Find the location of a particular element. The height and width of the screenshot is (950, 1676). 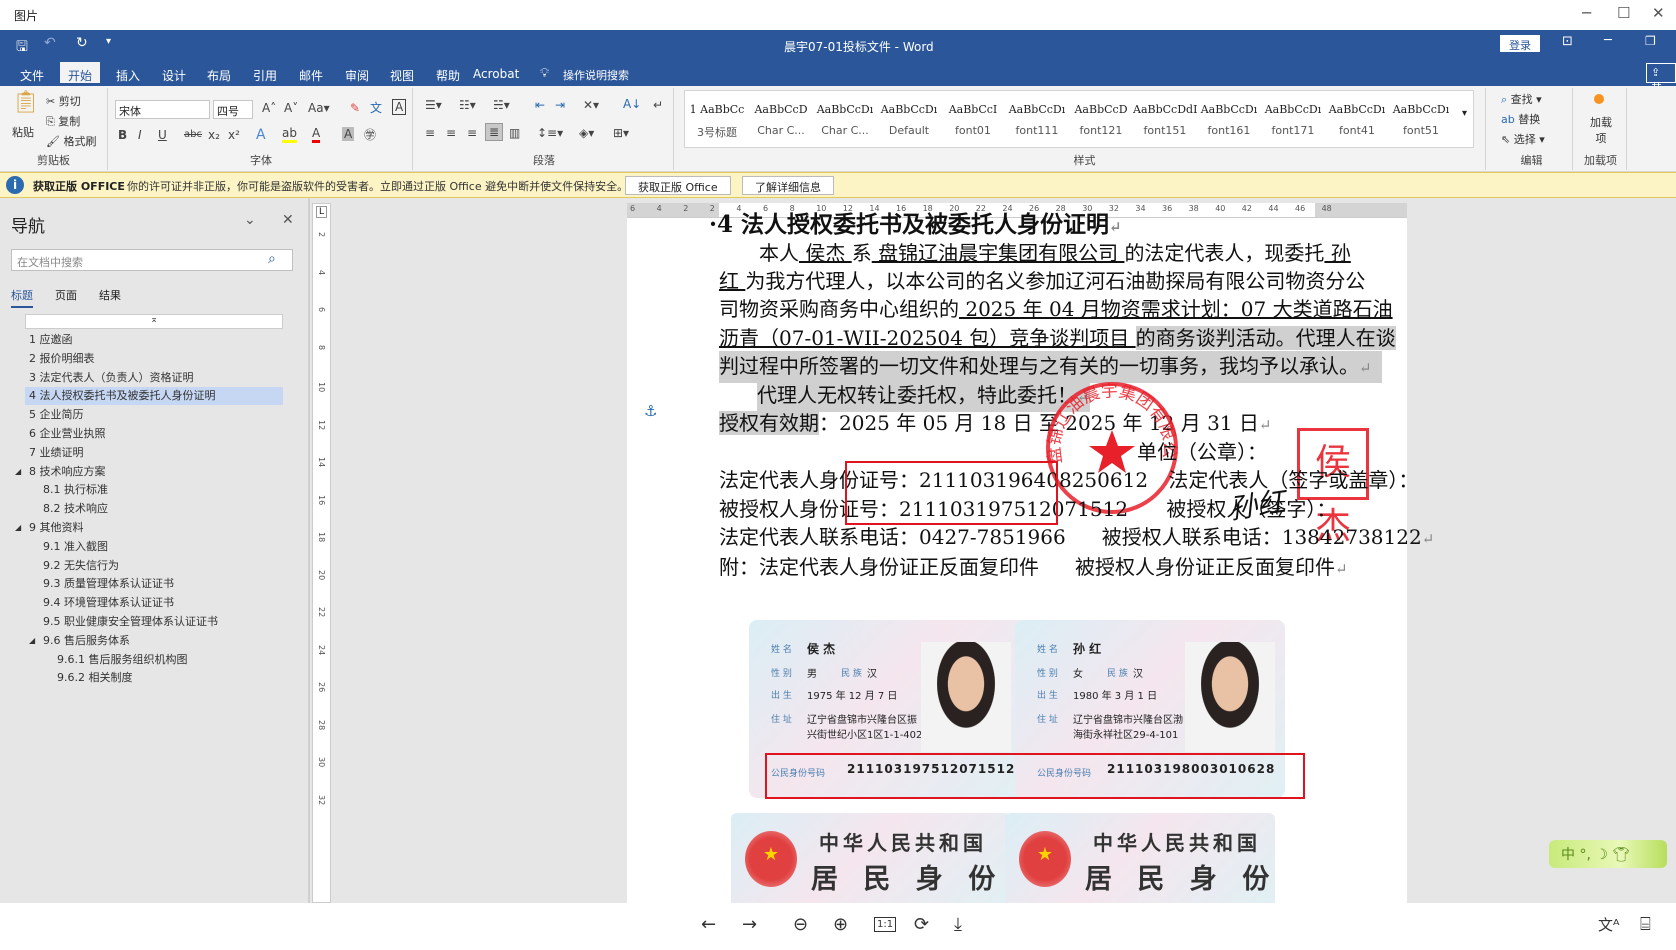

actual-size-icon: 1:1 is located at coordinates (885, 924).